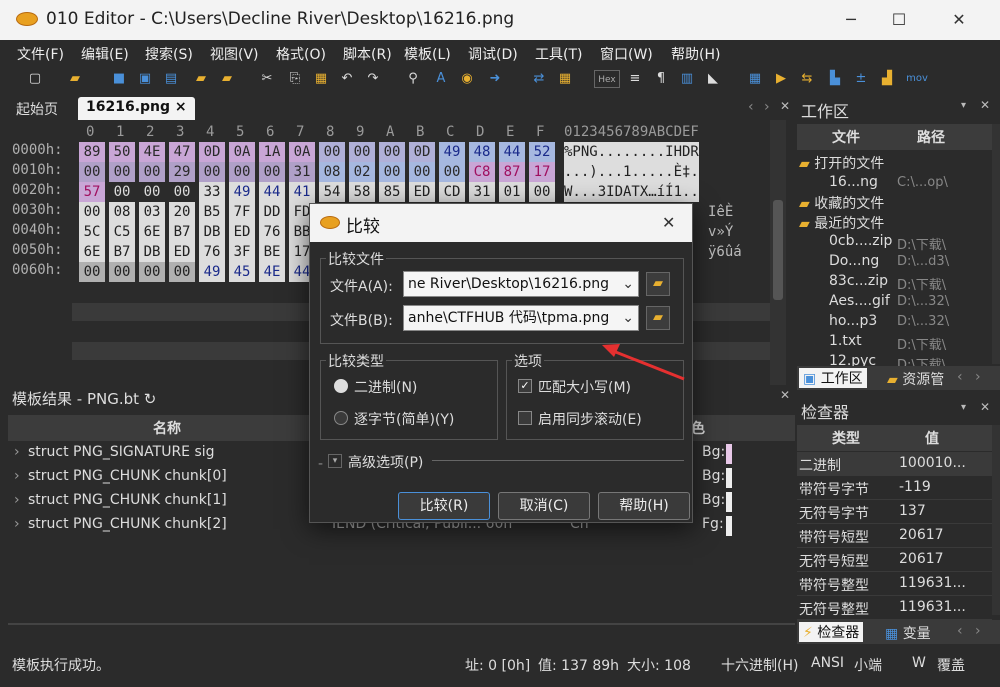 The image size is (1000, 687). I want to click on inspector-row: 无符号字节 137, so click(894, 512).